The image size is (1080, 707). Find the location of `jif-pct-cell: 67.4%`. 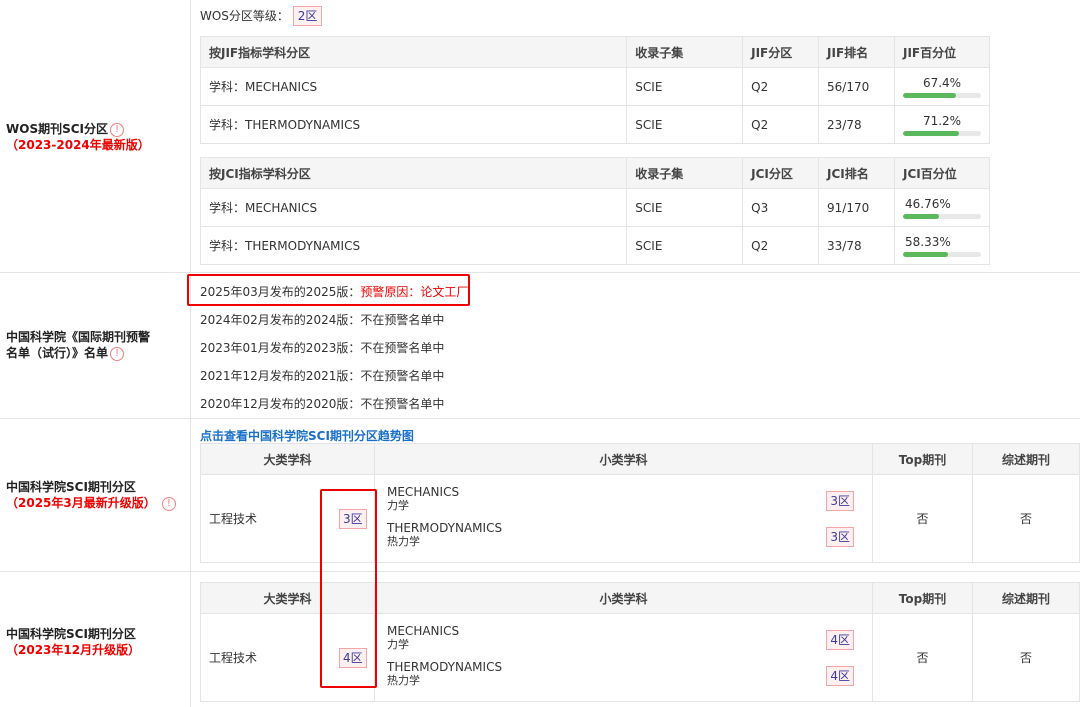

jif-pct-cell: 67.4% is located at coordinates (942, 86).